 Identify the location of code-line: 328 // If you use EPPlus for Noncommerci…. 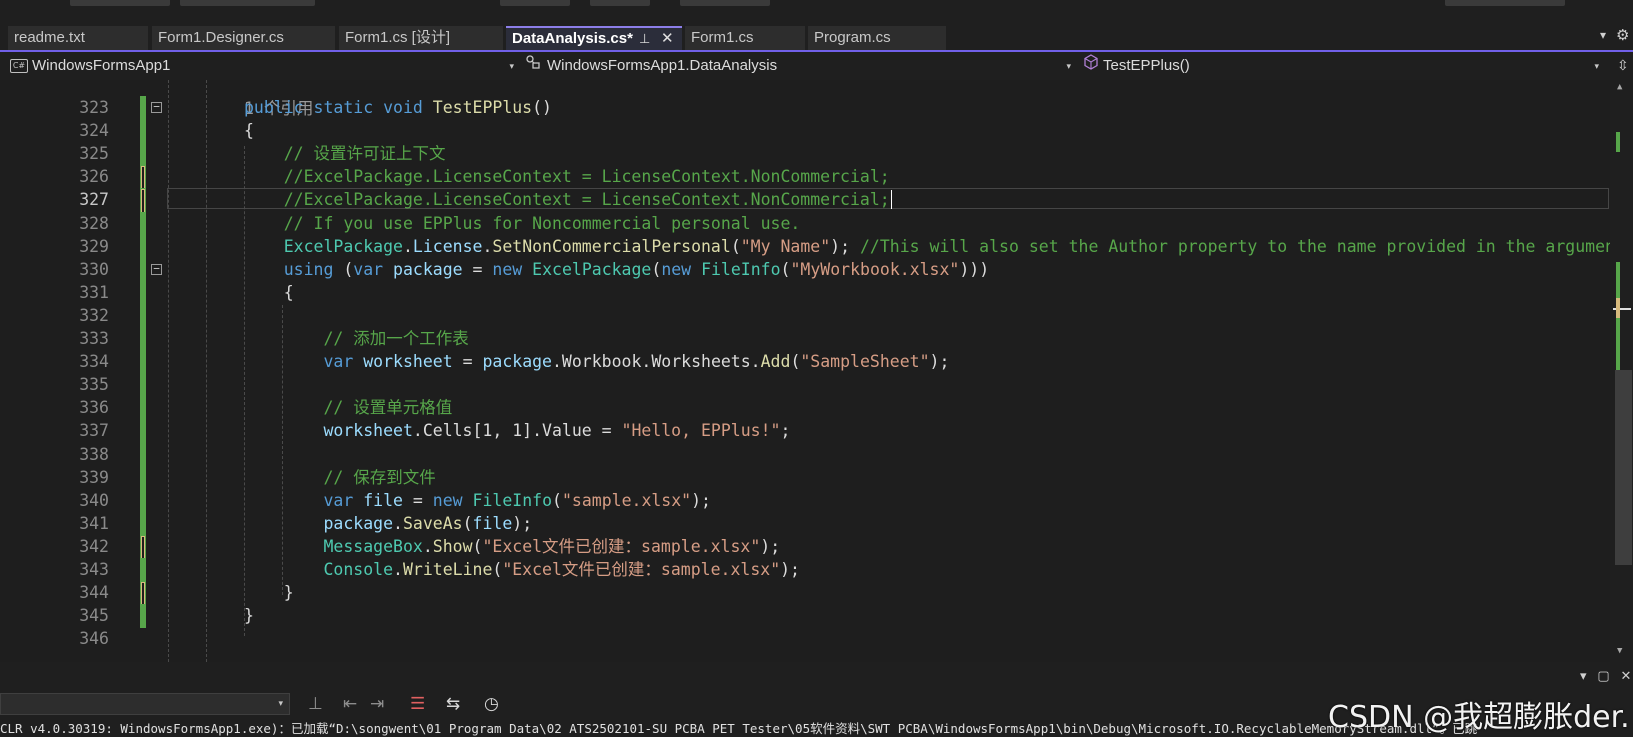
(805, 223).